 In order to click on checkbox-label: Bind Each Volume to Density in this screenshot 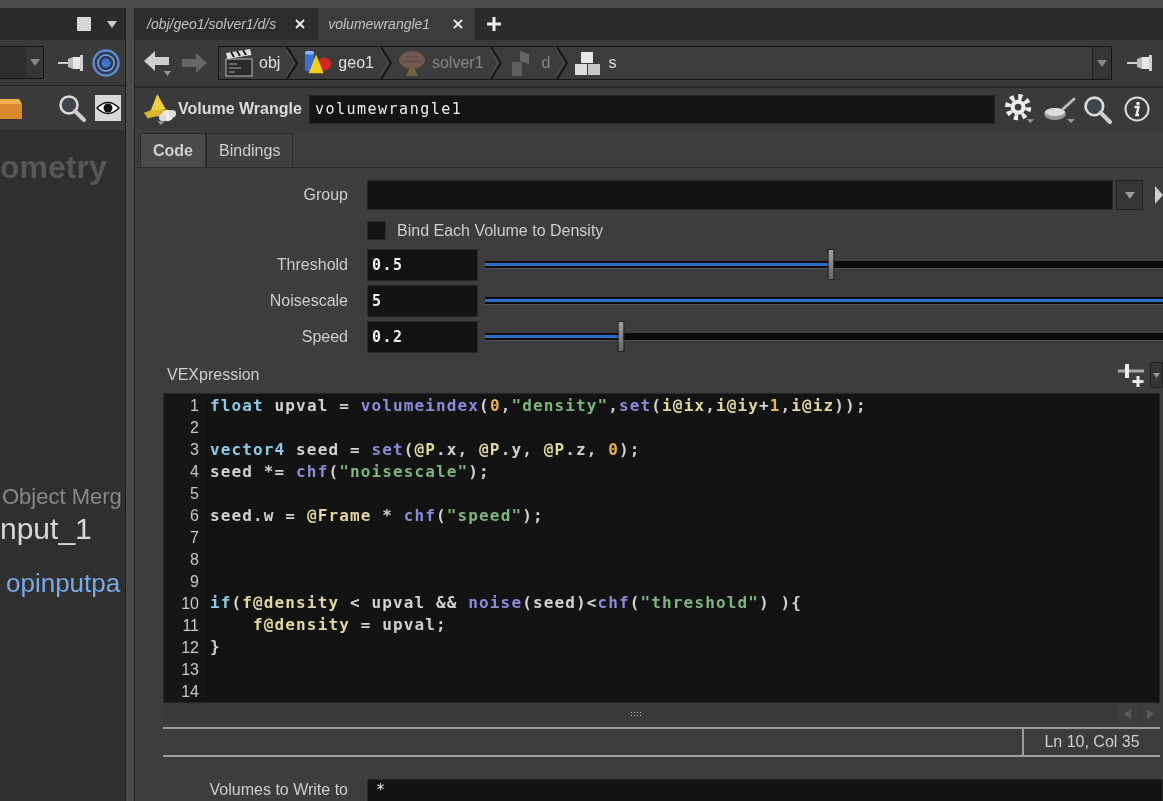, I will do `click(500, 230)`.